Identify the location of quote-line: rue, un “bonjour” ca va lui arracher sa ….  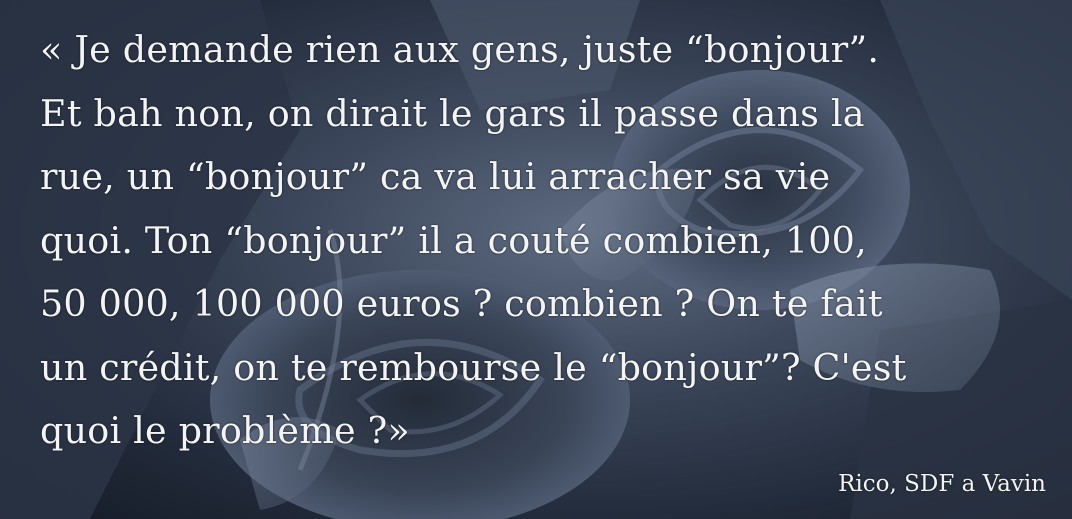
(435, 176).